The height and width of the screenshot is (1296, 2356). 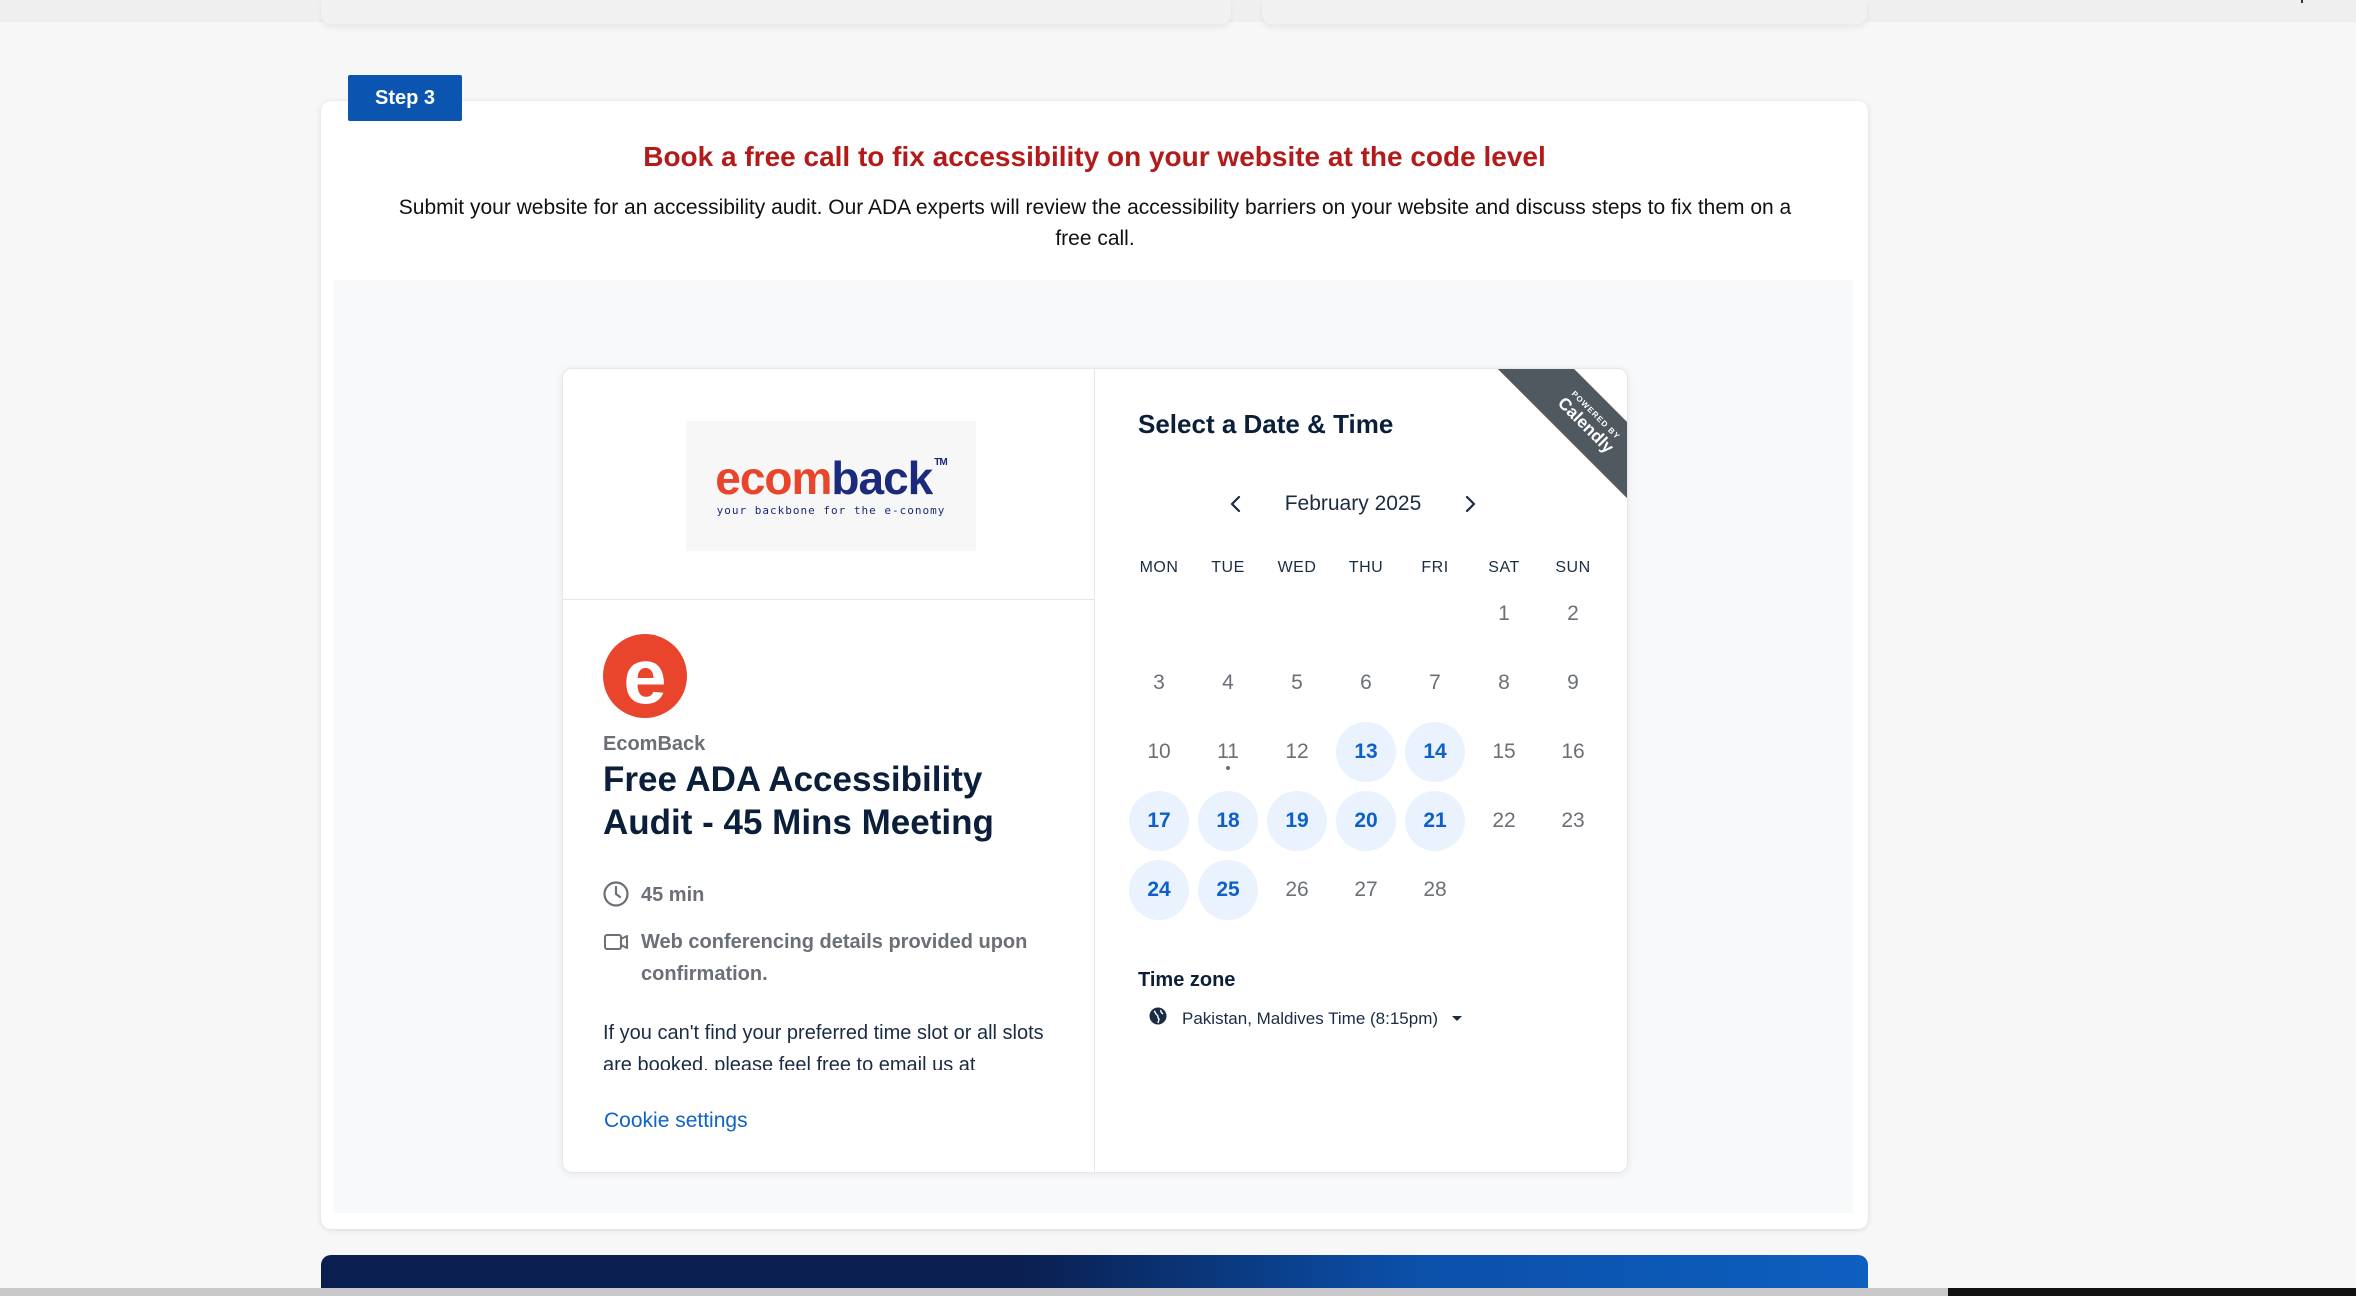 I want to click on calendar-day-label: 10, so click(x=1159, y=751).